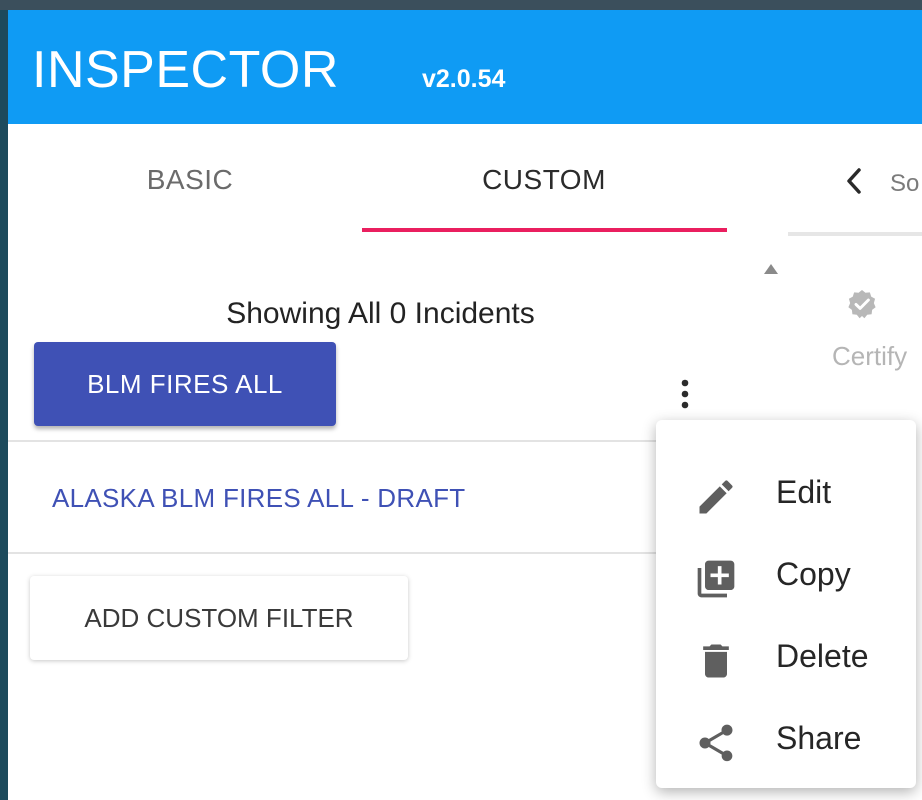  What do you see at coordinates (461, 5) in the screenshot?
I see `window-top-edge` at bounding box center [461, 5].